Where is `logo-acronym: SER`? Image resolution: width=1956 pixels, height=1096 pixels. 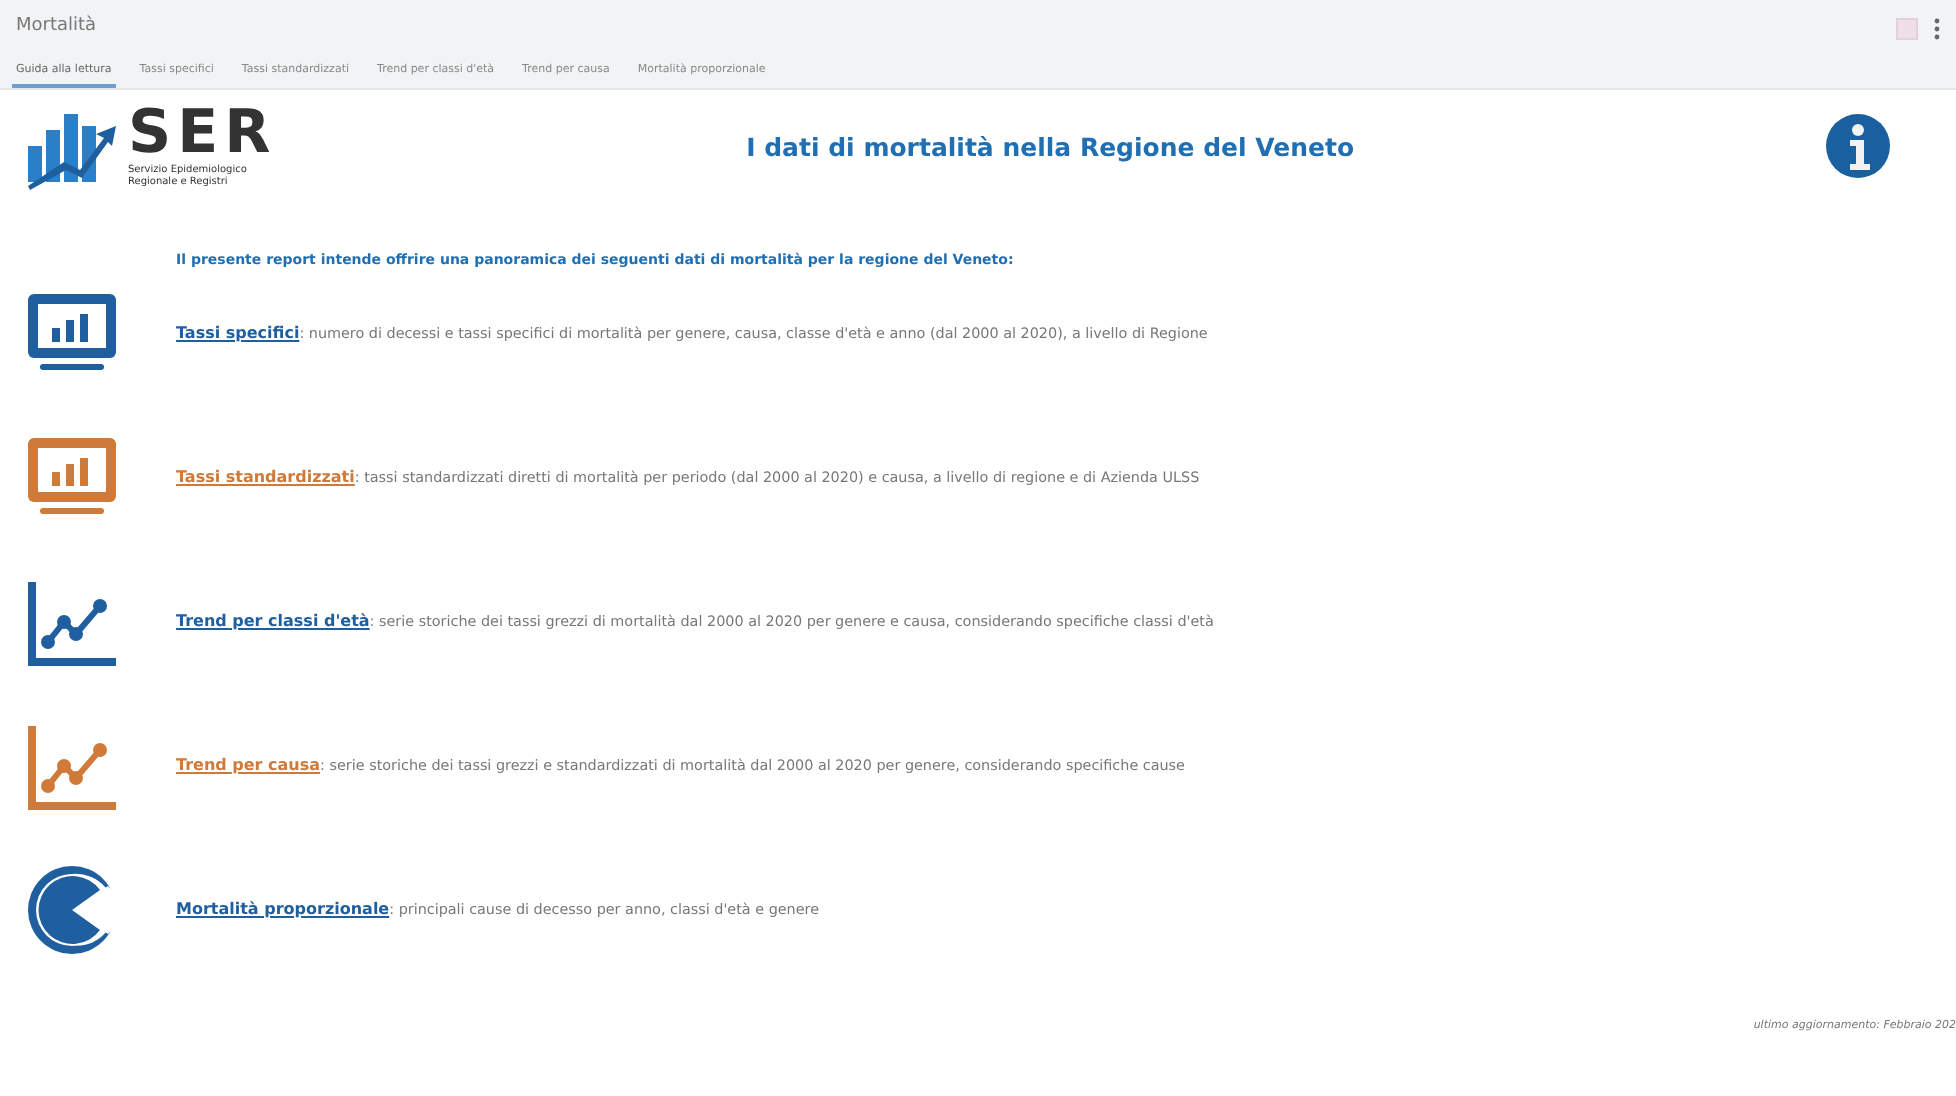 logo-acronym: SER is located at coordinates (202, 134).